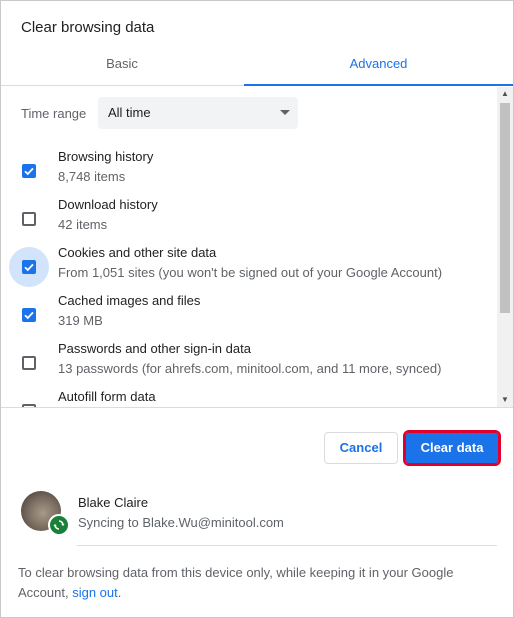 This screenshot has width=514, height=618. Describe the element at coordinates (54, 113) in the screenshot. I see `time-range-label: Time range` at that location.